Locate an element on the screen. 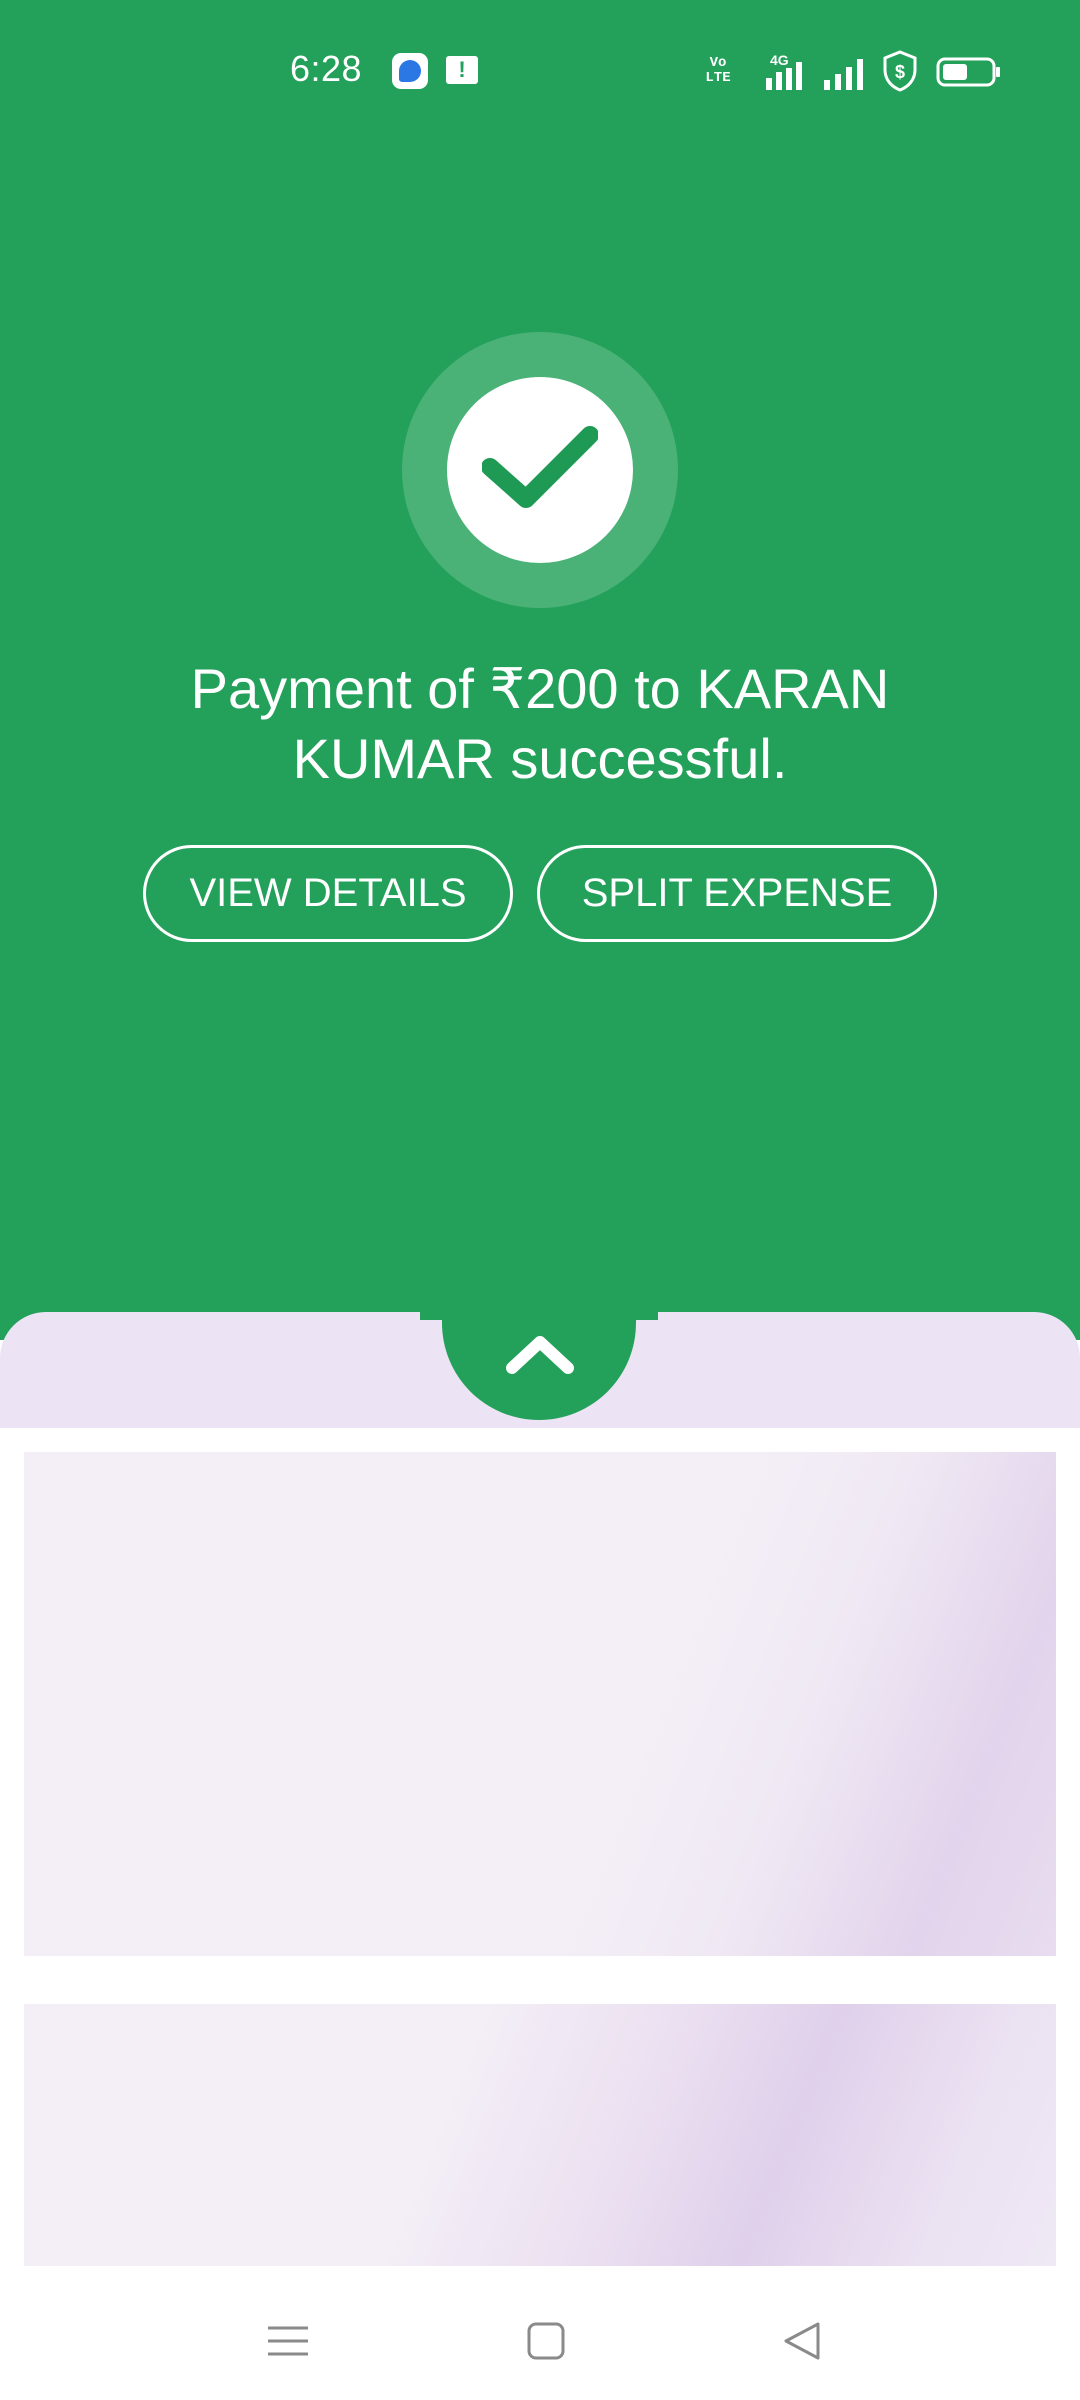 This screenshot has width=1080, height=2400. split-expense-button: SPLIT EXPENSE is located at coordinates (737, 893).